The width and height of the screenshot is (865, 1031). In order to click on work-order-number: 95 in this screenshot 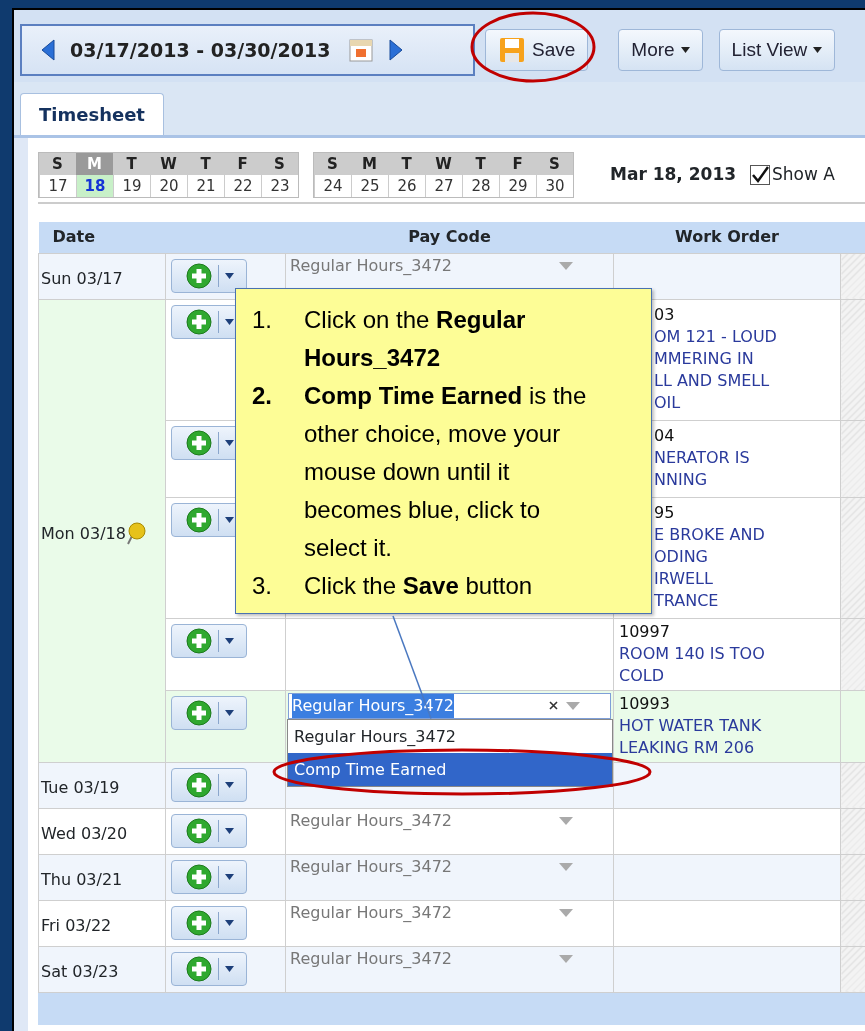, I will do `click(665, 512)`.